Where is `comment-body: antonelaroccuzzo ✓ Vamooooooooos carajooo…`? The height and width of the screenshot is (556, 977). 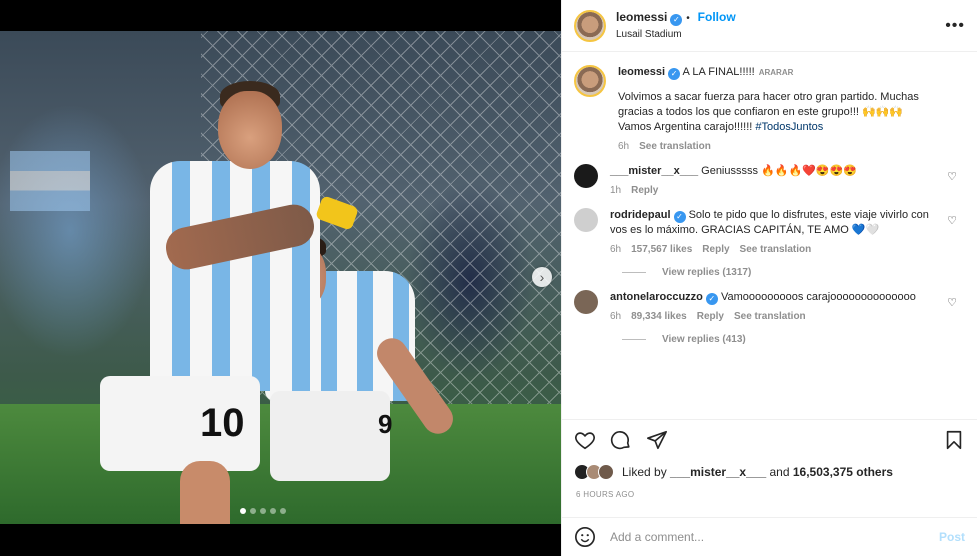 comment-body: antonelaroccuzzo ✓ Vamooooooooos carajooo… is located at coordinates (786, 307).